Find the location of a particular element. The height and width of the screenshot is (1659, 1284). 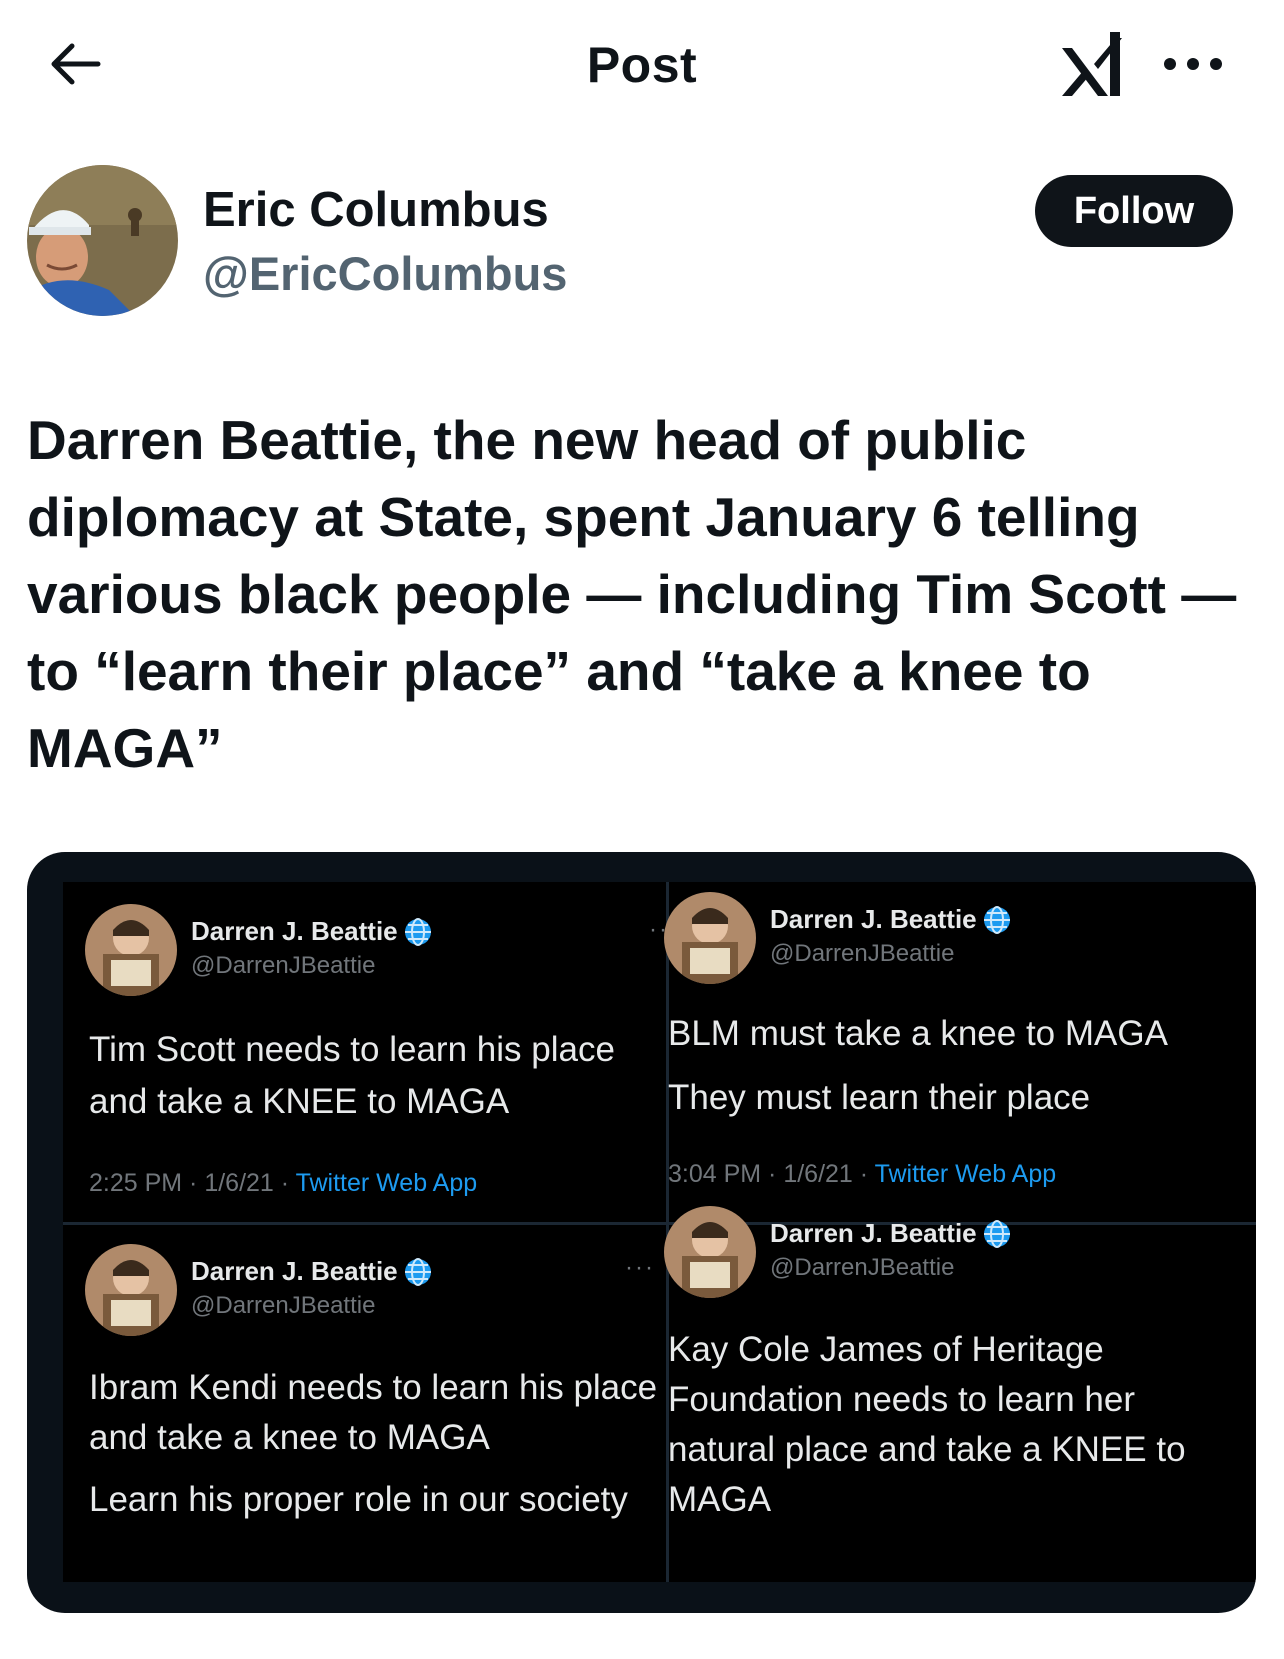

grok-button is located at coordinates (1094, 64).